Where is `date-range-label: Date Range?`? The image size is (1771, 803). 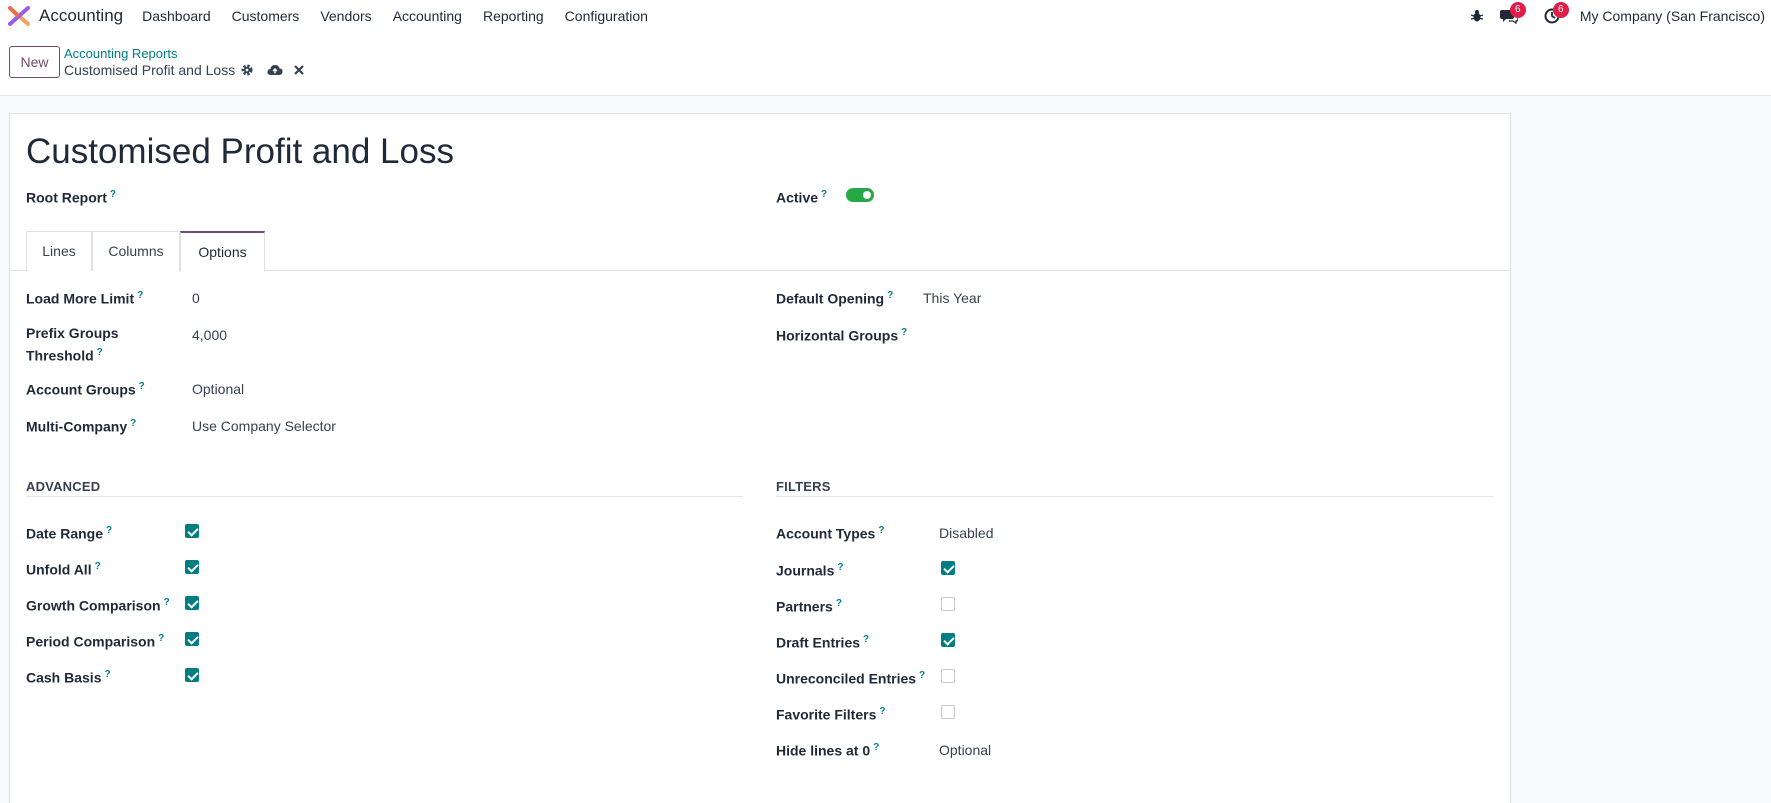
date-range-label: Date Range? is located at coordinates (69, 533).